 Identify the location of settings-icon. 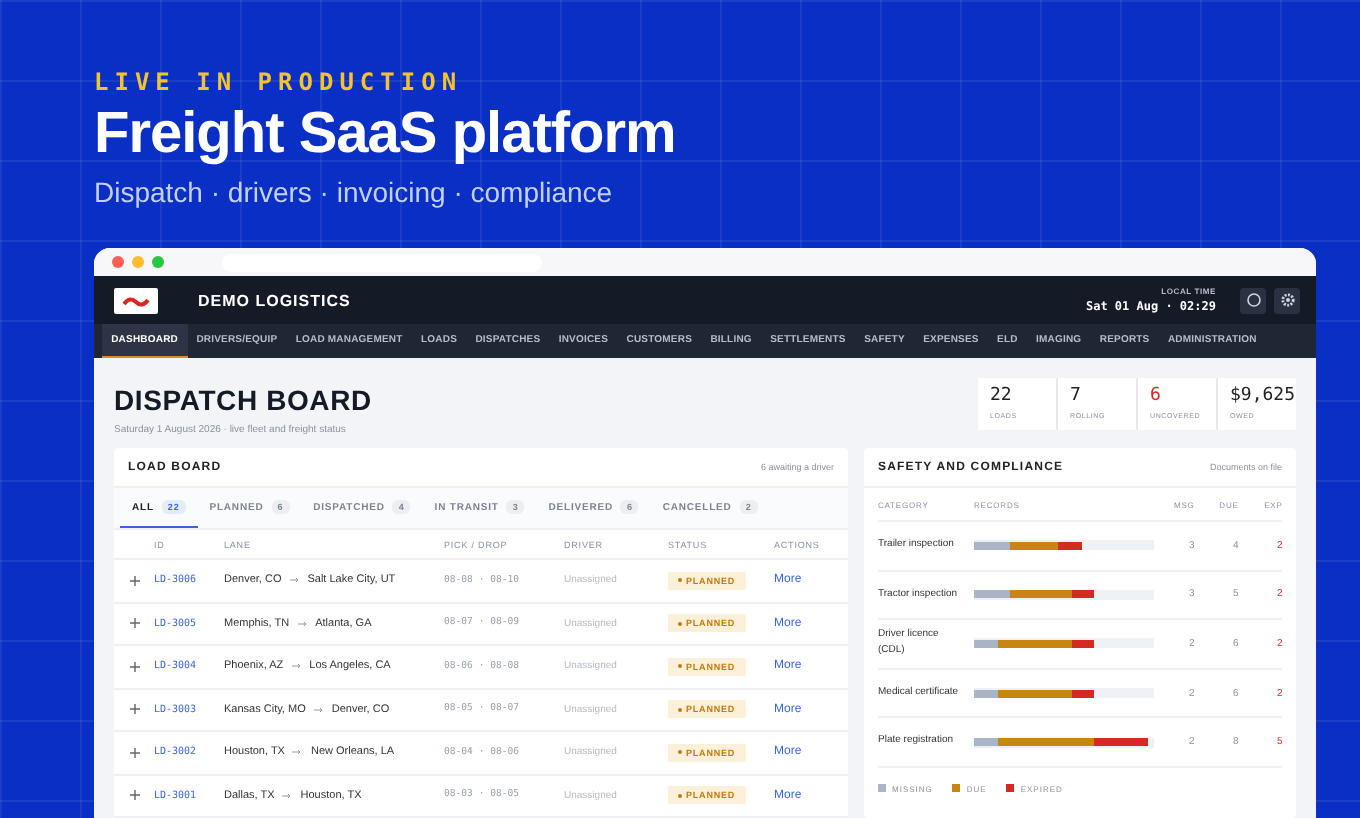
(1287, 300).